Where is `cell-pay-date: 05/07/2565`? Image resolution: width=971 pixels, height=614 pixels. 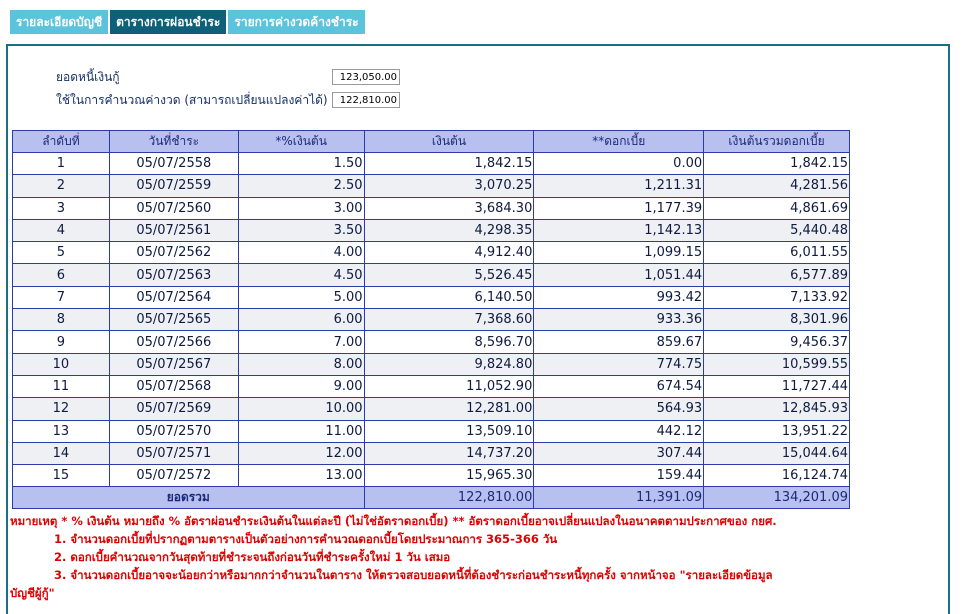
cell-pay-date: 05/07/2565 is located at coordinates (173, 320).